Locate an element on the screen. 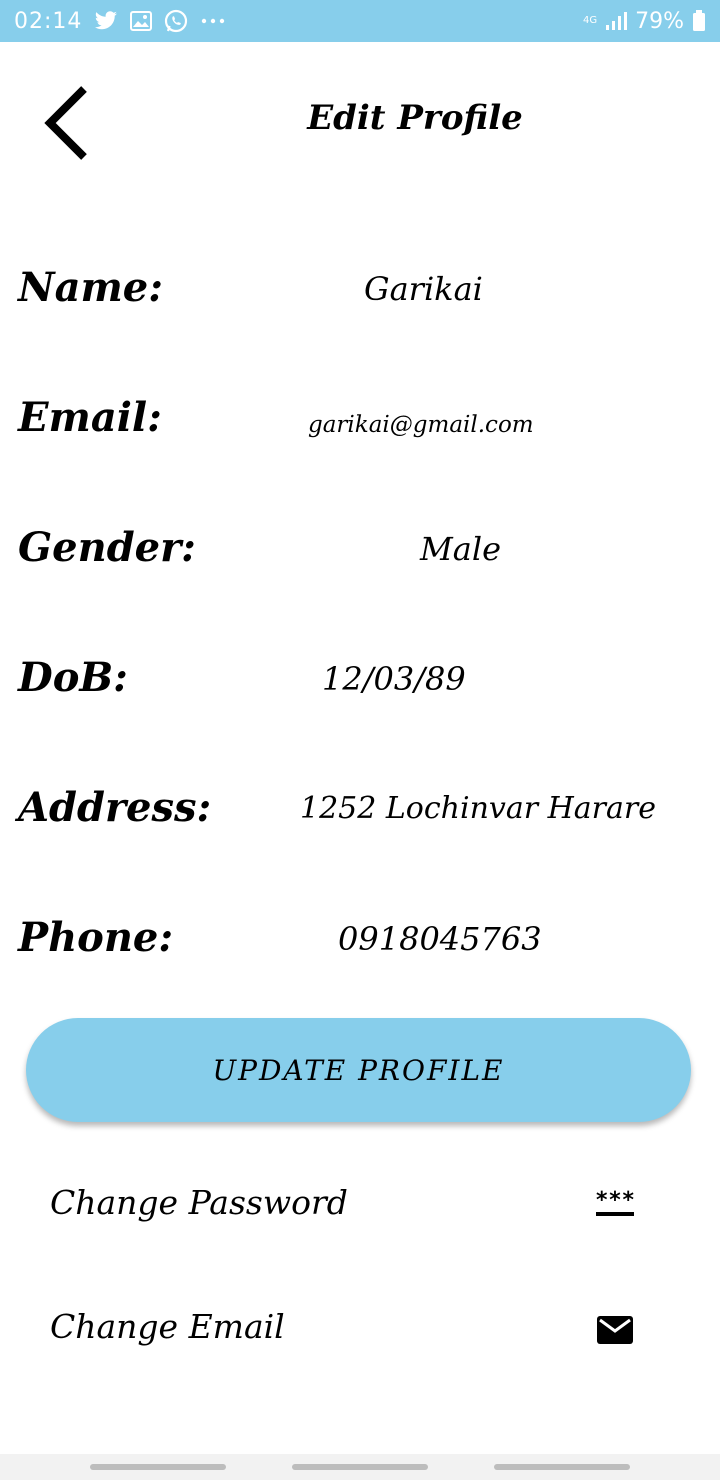 This screenshot has height=1480, width=720. network-type: 4G is located at coordinates (590, 20).